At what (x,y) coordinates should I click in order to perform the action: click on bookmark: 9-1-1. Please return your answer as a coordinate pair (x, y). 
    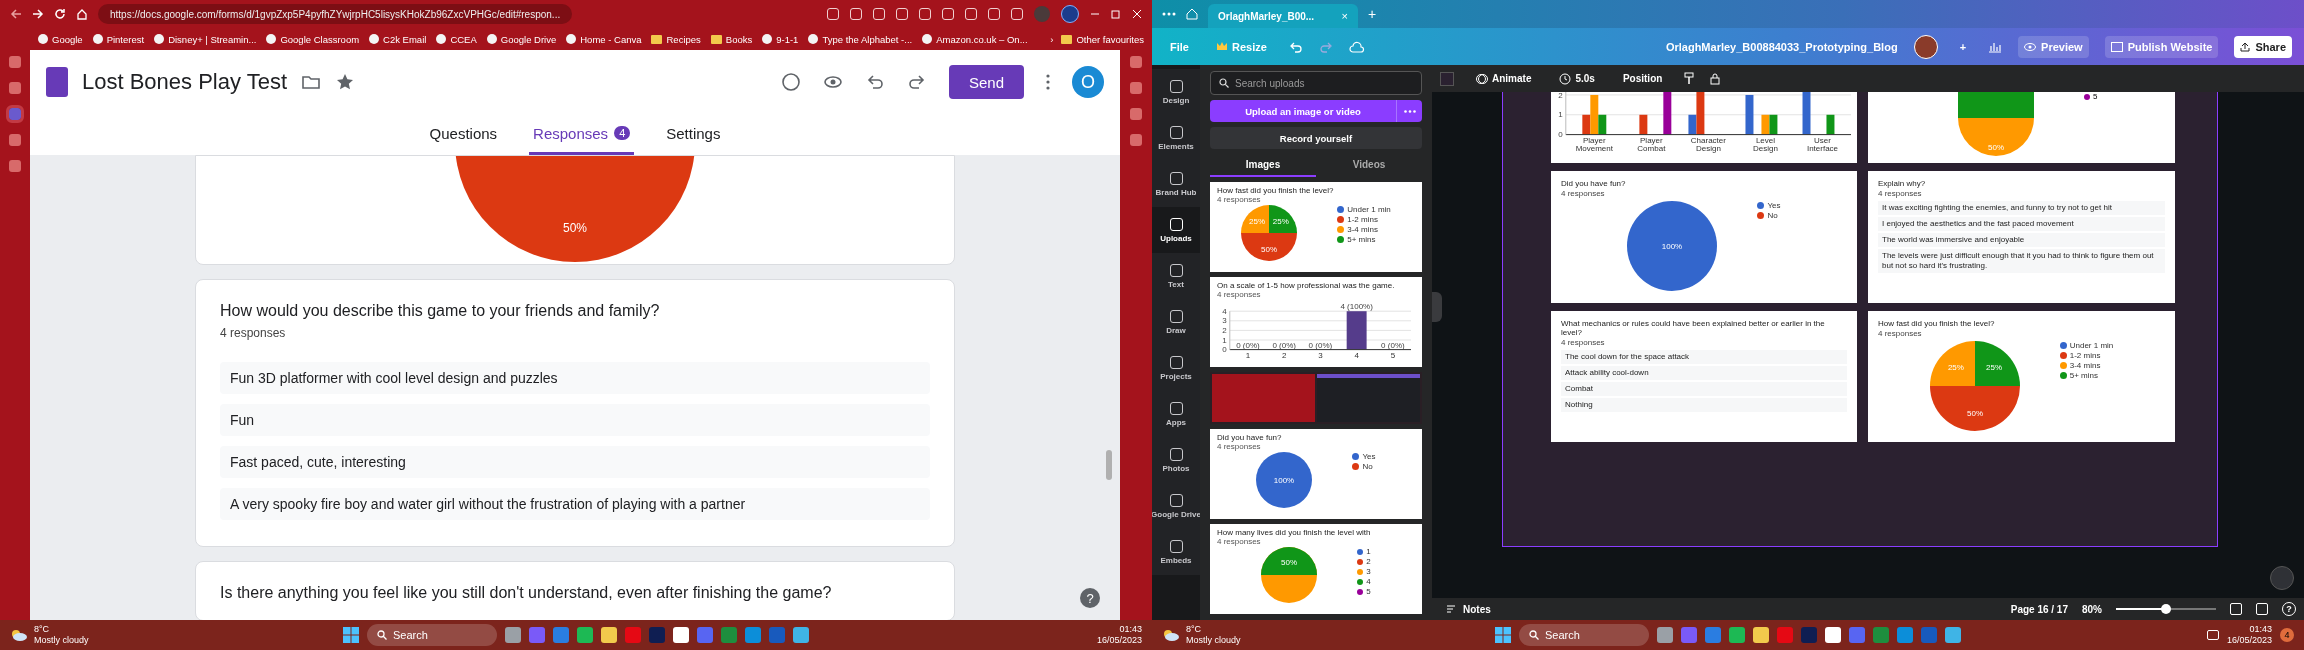
    Looking at the image, I should click on (787, 39).